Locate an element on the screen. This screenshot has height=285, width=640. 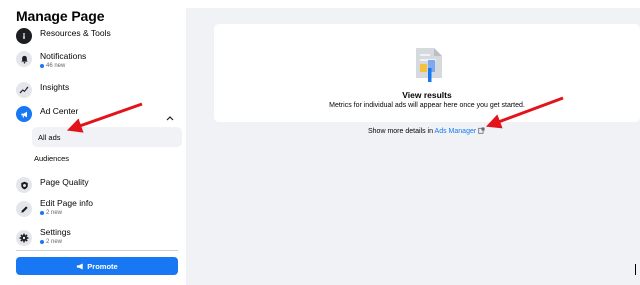
insights-icon is located at coordinates (24, 90).